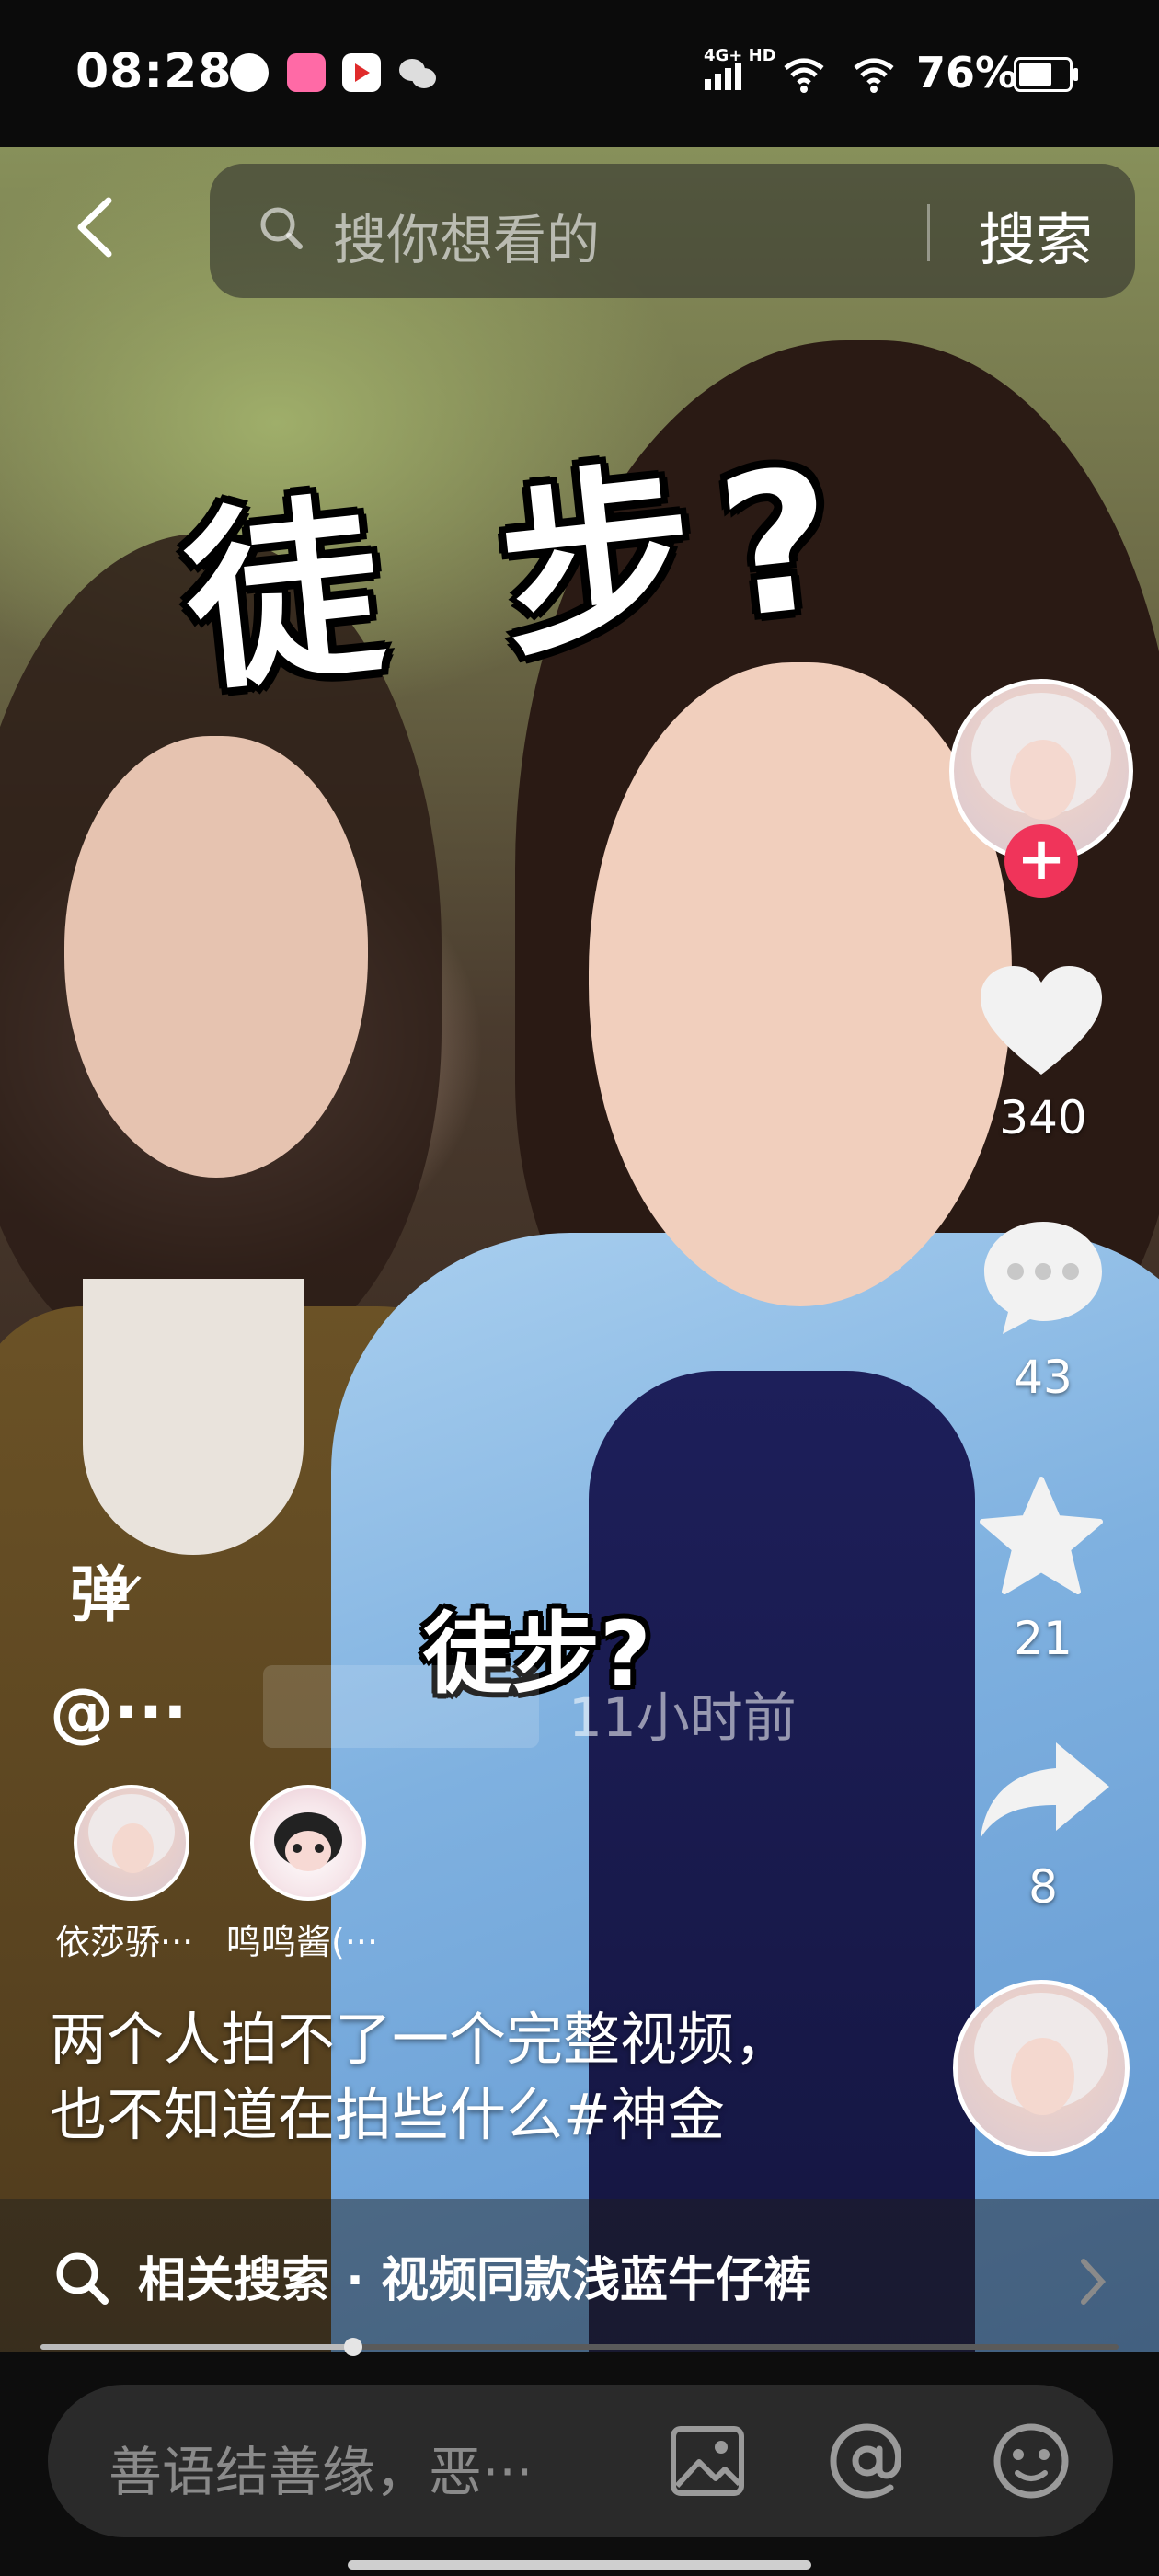 This screenshot has height=2576, width=1159. Describe the element at coordinates (804, 75) in the screenshot. I see `wifi-icon` at that location.